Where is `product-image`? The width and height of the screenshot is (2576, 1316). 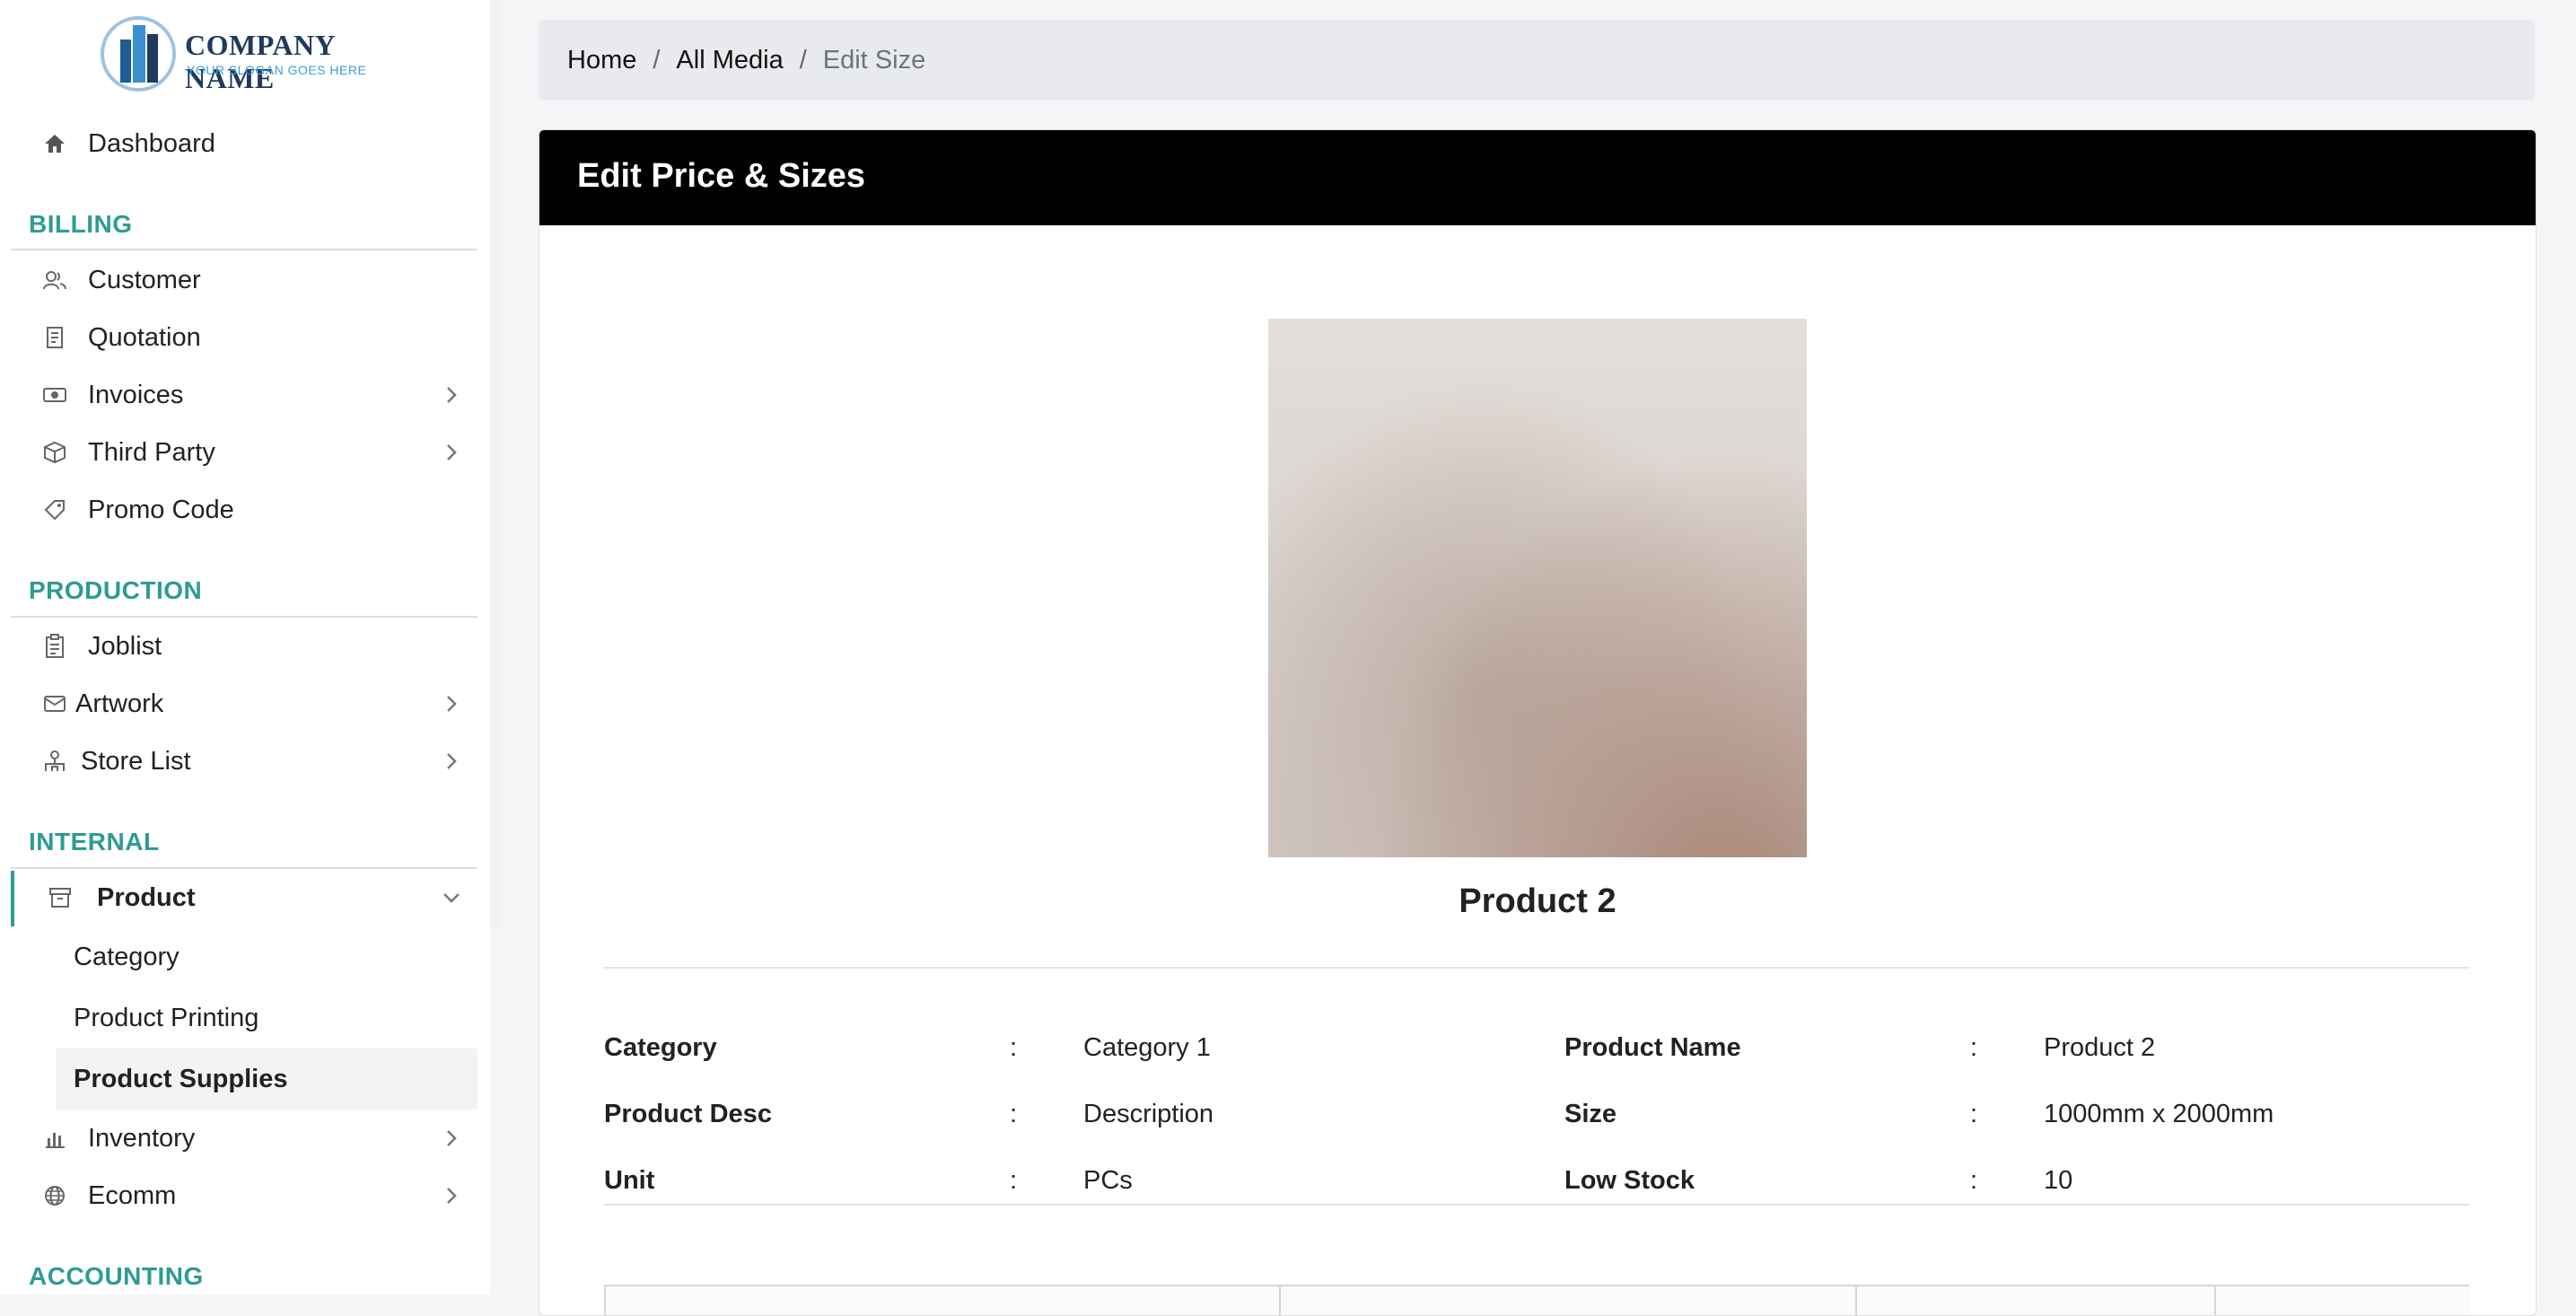
product-image is located at coordinates (1537, 588).